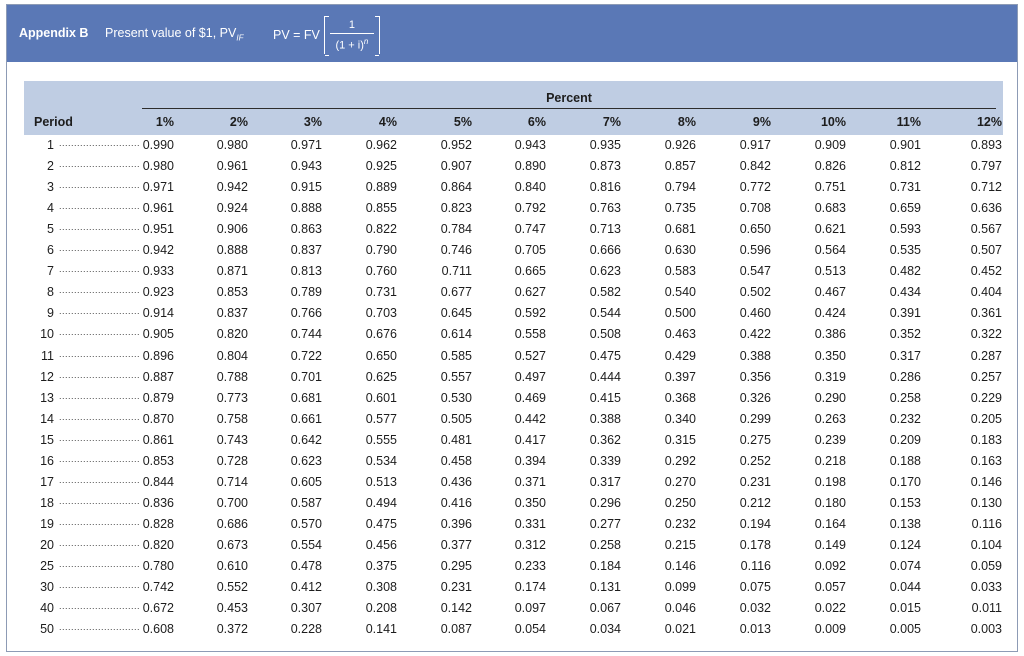 Image resolution: width=1024 pixels, height=656 pixels. Describe the element at coordinates (905, 481) in the screenshot. I see `value-cell: 0.170` at that location.